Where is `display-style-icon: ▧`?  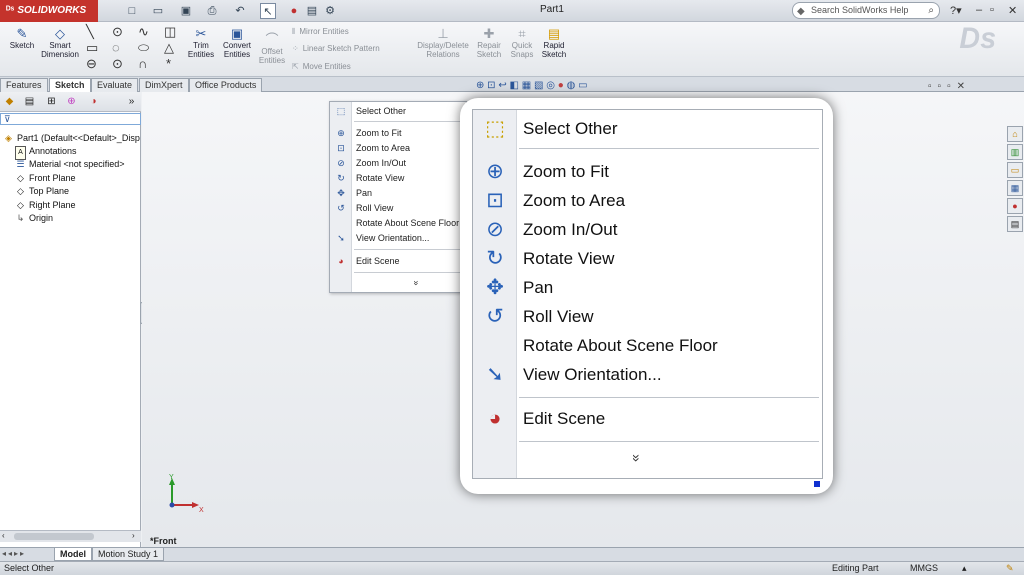 display-style-icon: ▧ is located at coordinates (538, 85).